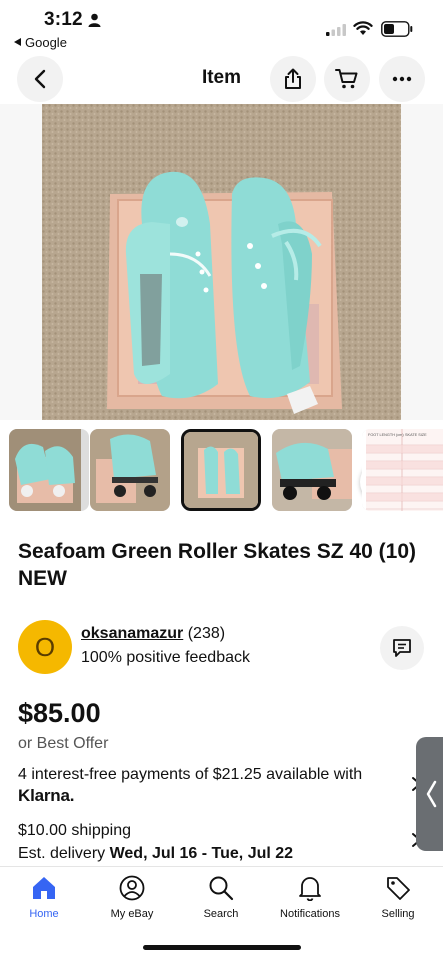 This screenshot has height=960, width=443. I want to click on more-dots-icon, so click(402, 79).